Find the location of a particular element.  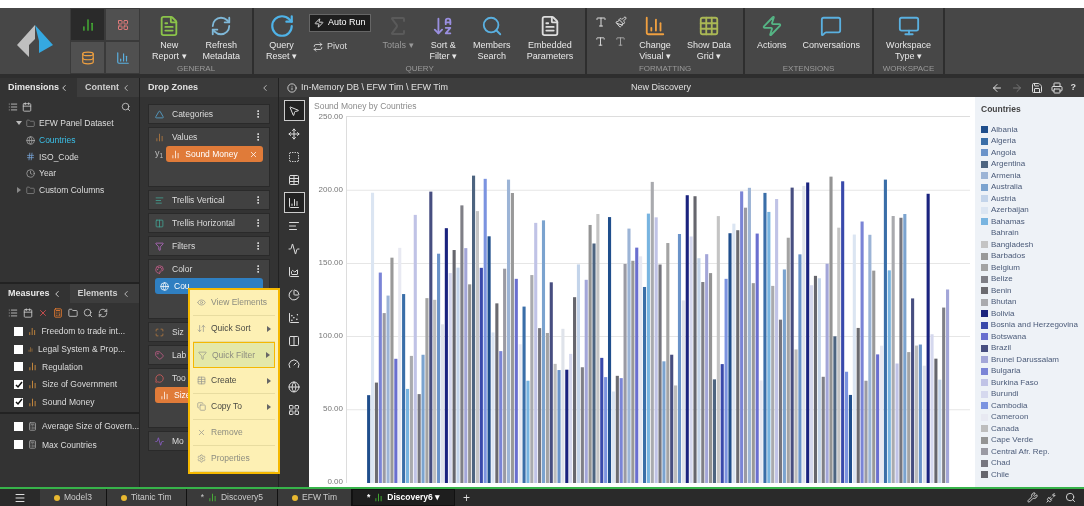

group-title: FORMATTING is located at coordinates (665, 68).